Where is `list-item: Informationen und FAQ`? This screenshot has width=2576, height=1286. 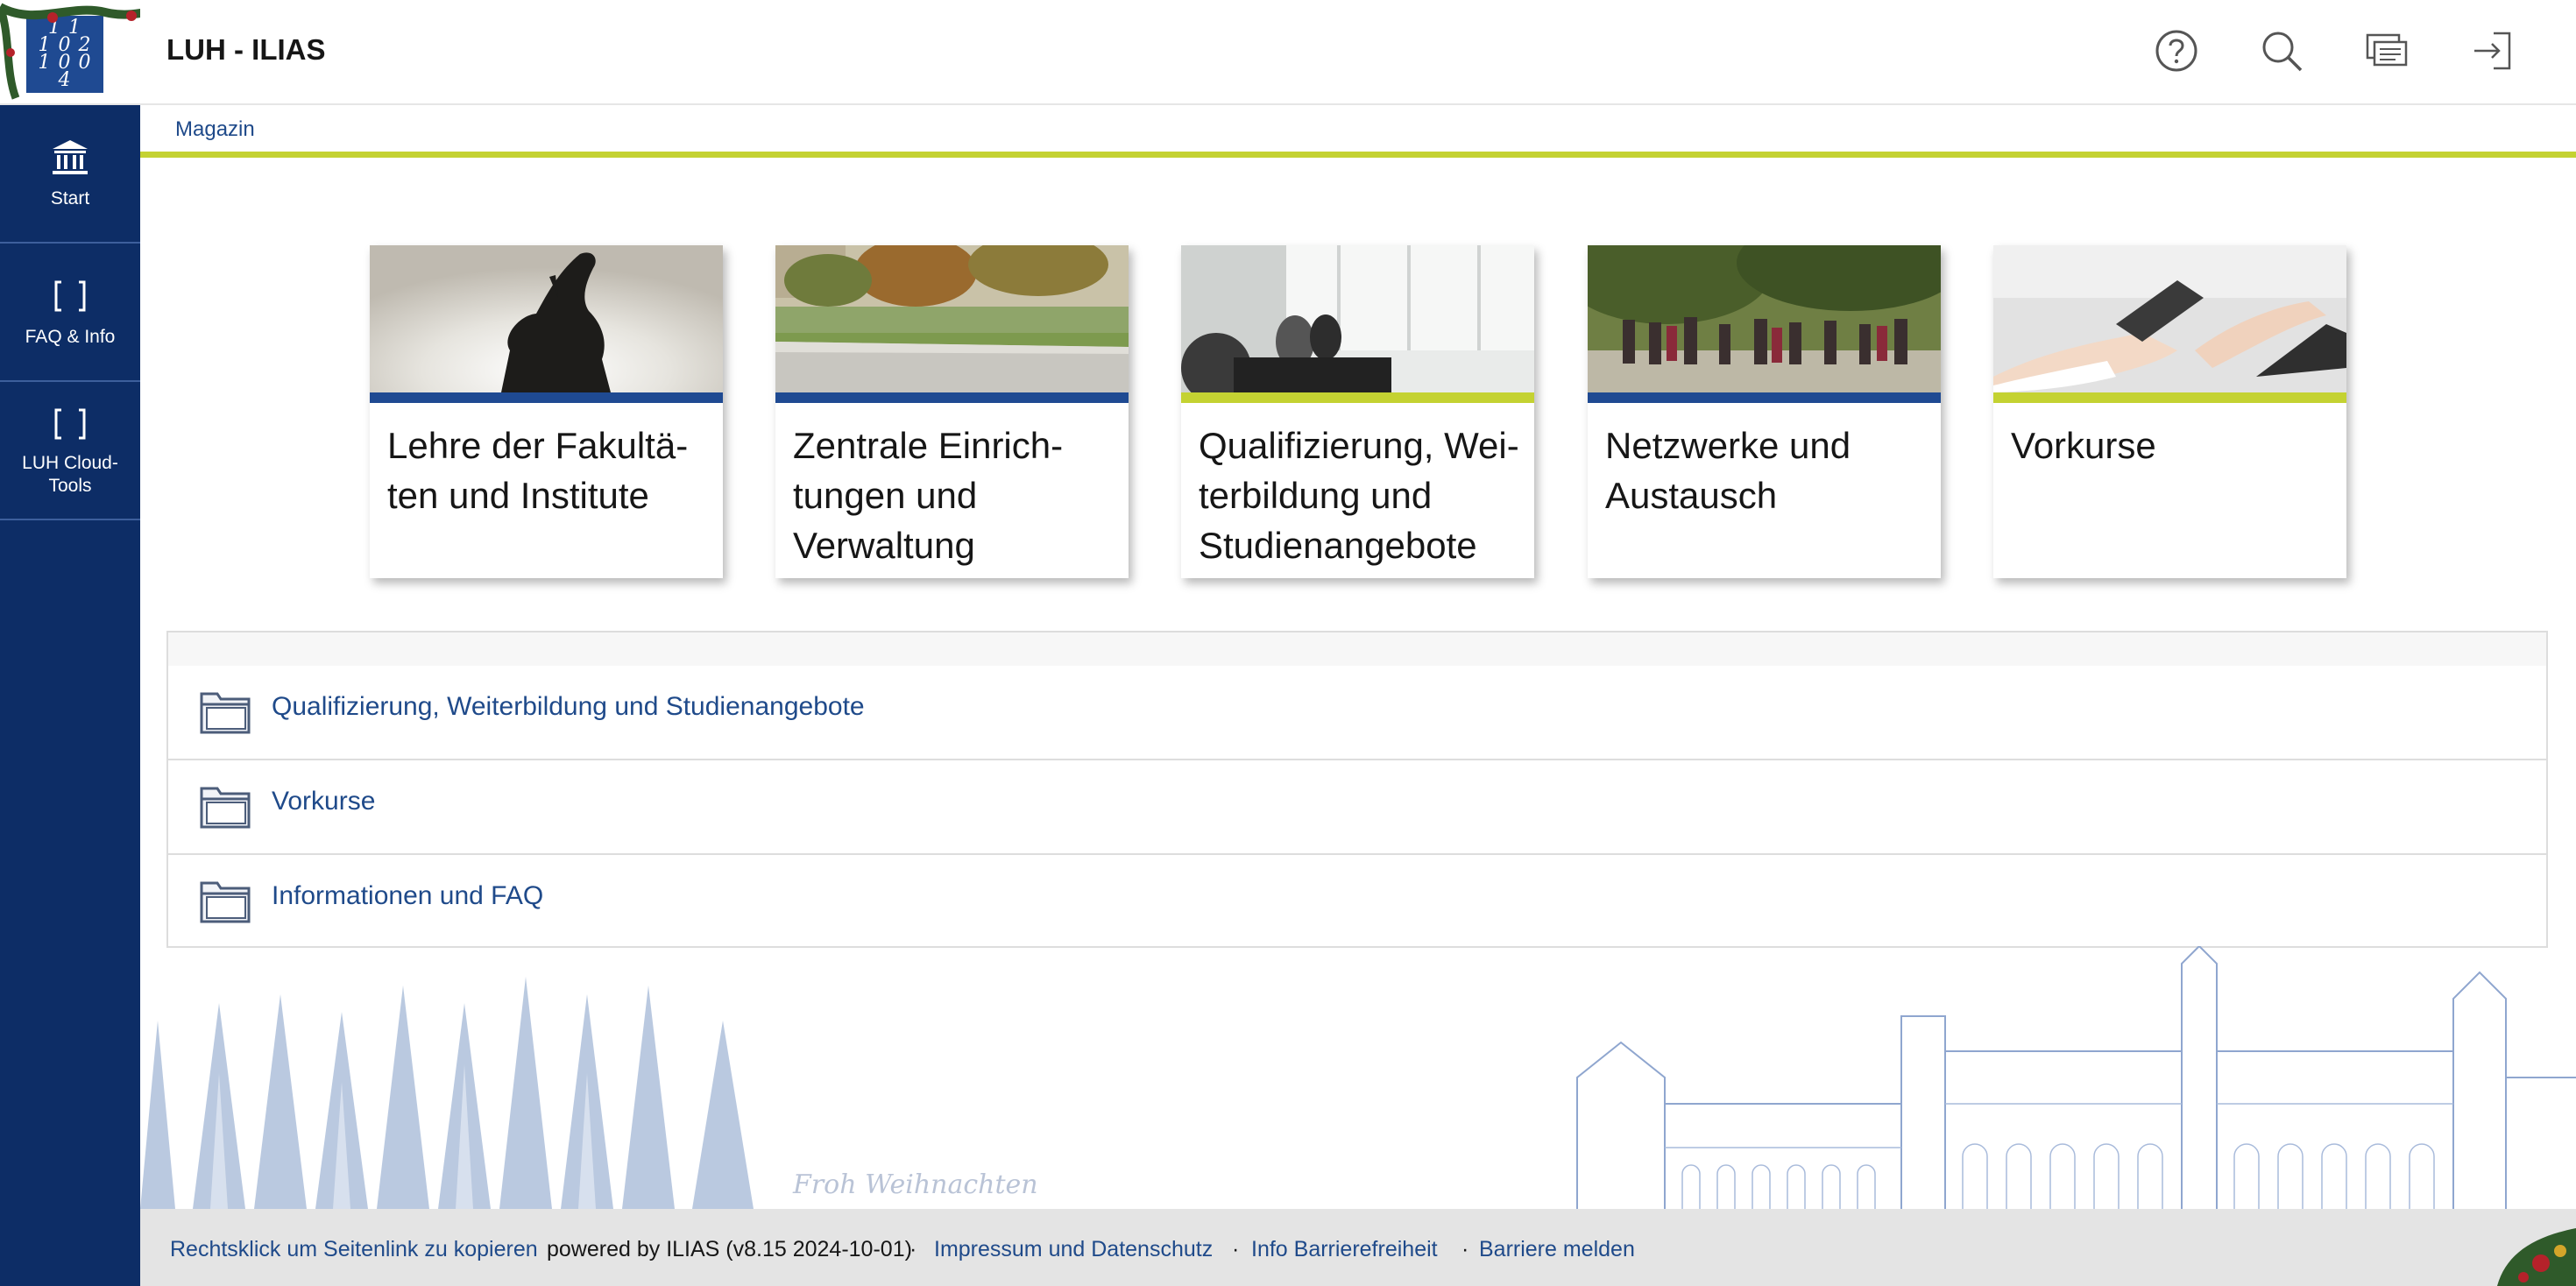 list-item: Informationen und FAQ is located at coordinates (1357, 902).